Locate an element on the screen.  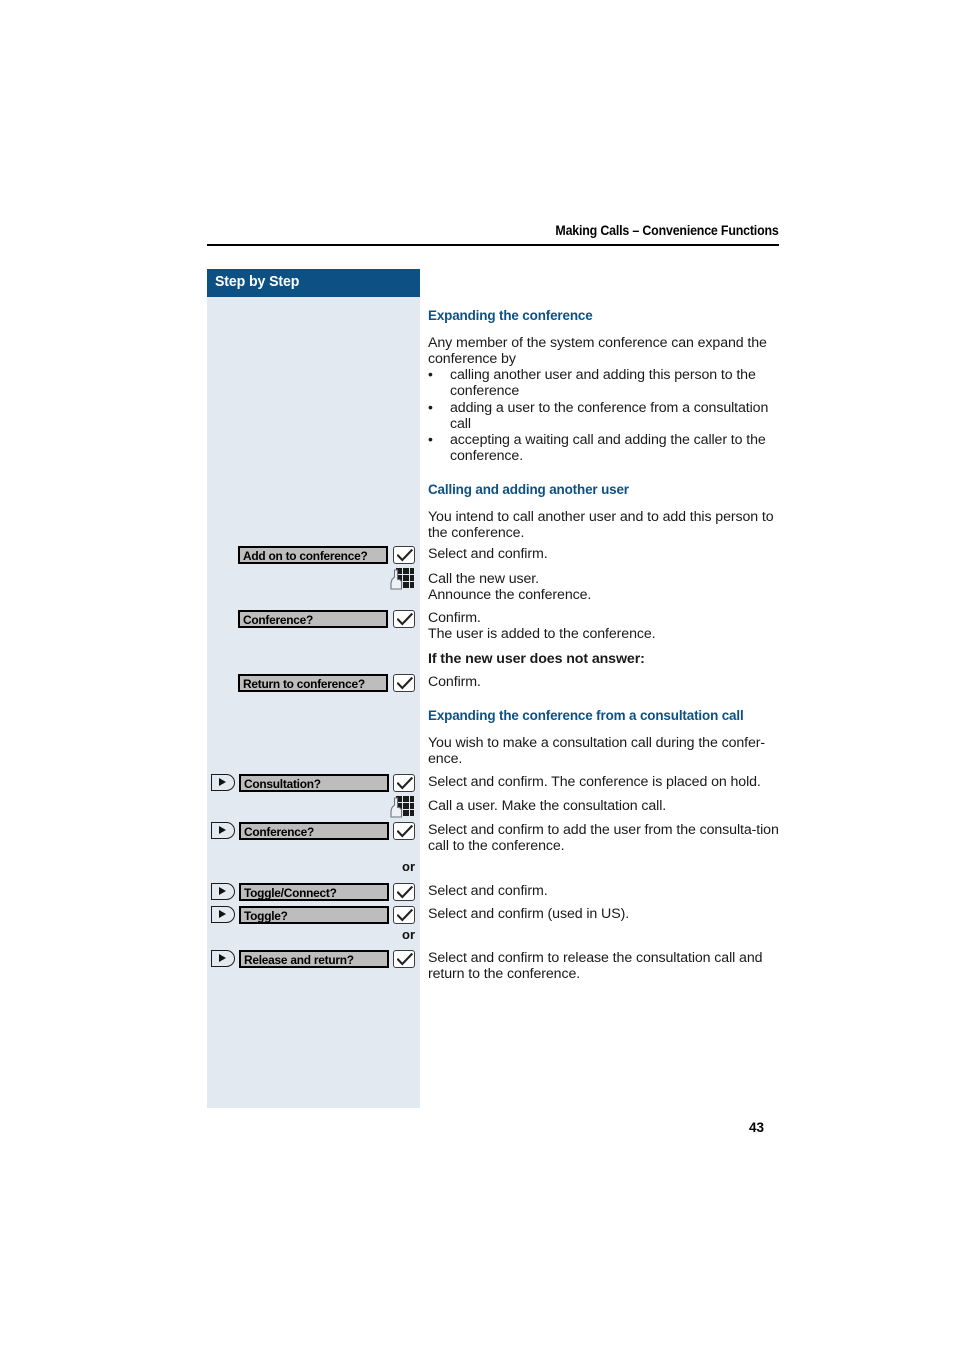
display-field-release-and-return: Release and return? is located at coordinates (314, 959).